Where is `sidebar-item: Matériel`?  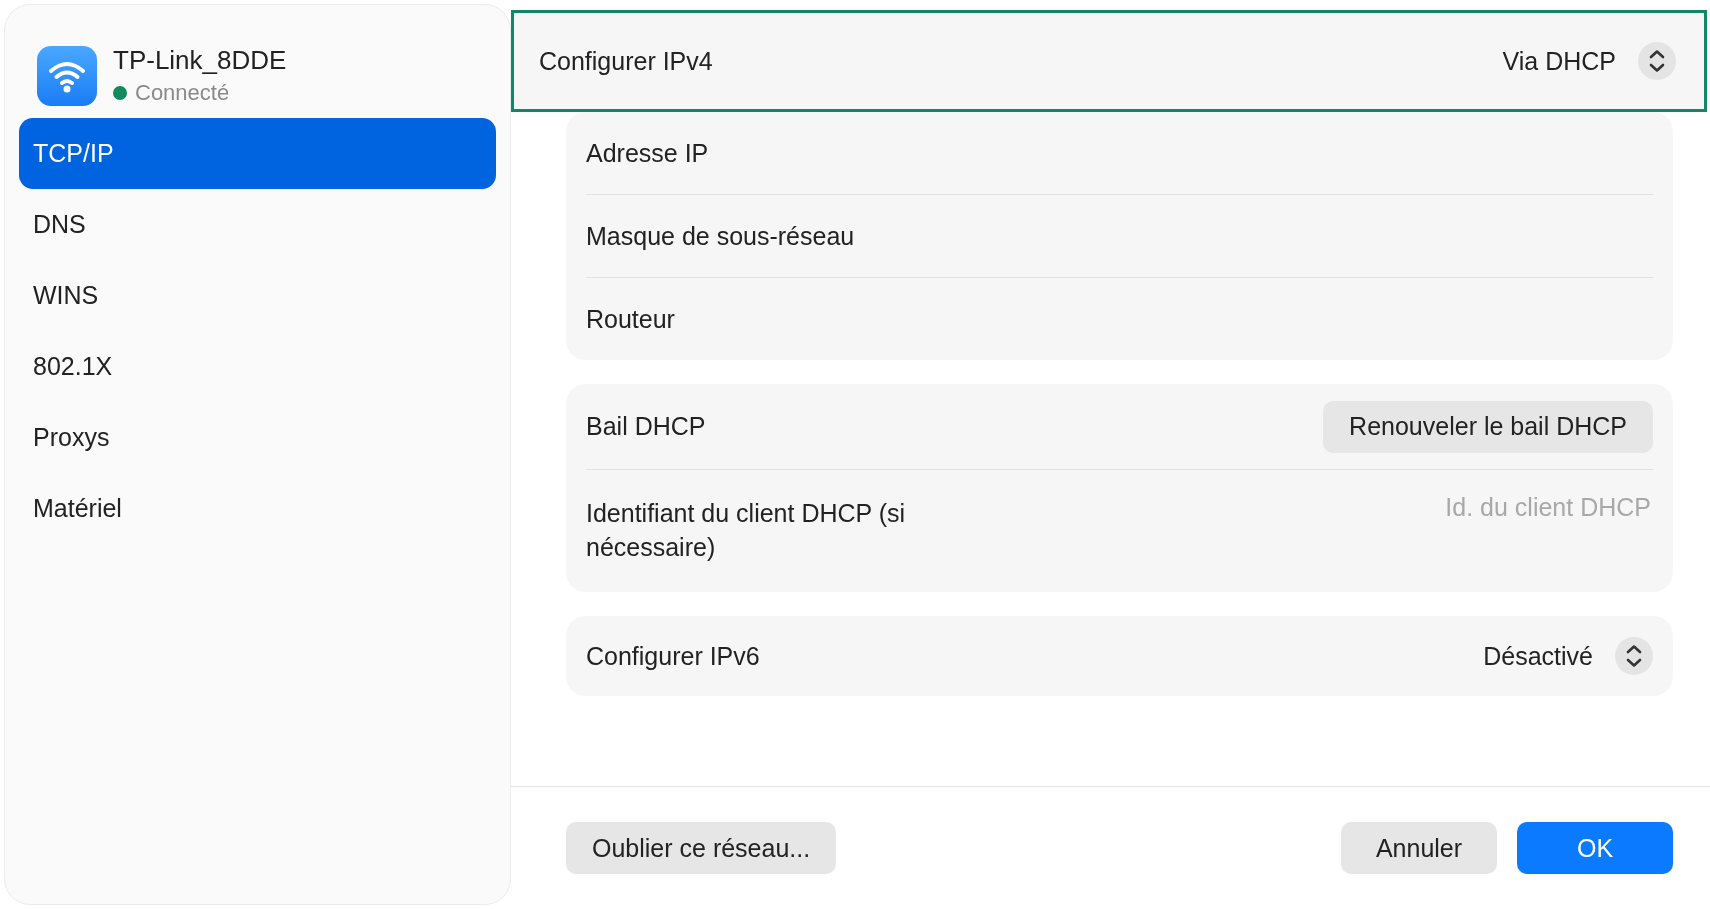
sidebar-item: Matériel is located at coordinates (257, 508).